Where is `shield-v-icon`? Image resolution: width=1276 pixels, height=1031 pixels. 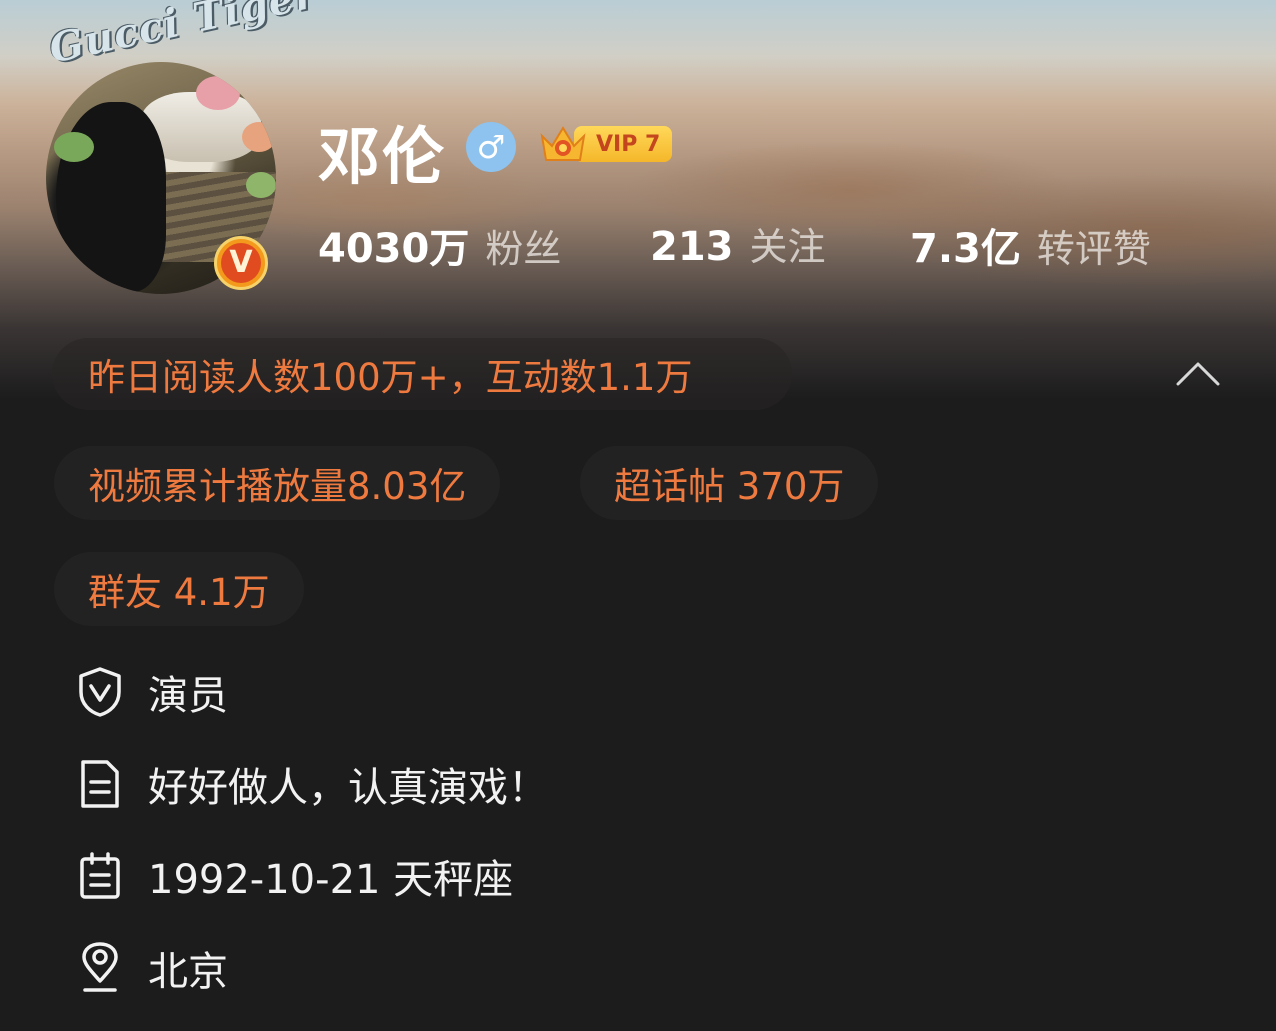
shield-v-icon is located at coordinates (100, 692).